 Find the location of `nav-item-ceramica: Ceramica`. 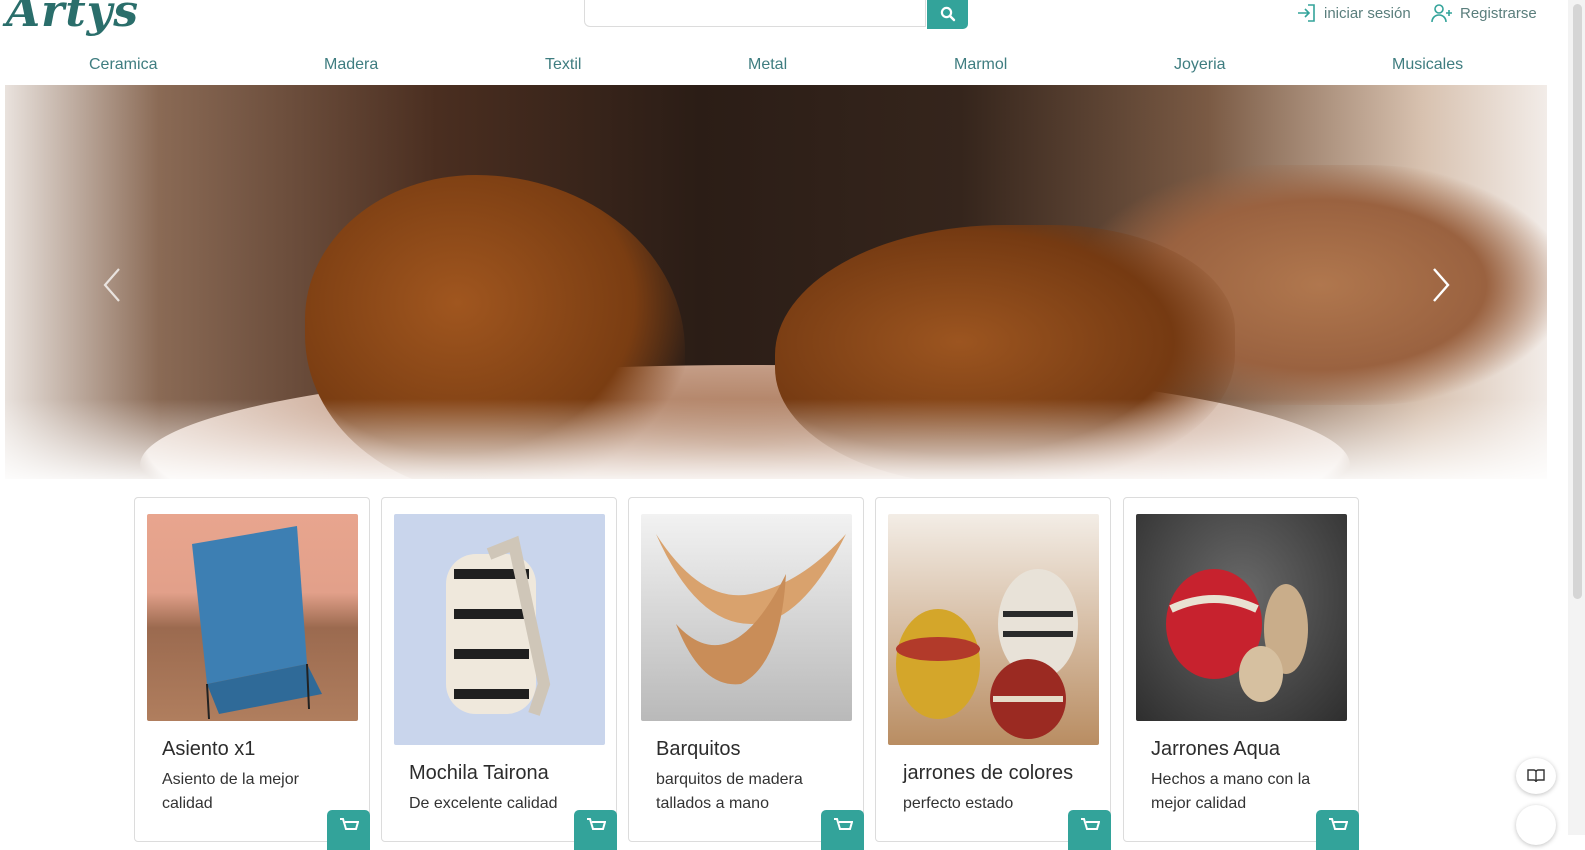

nav-item-ceramica: Ceramica is located at coordinates (123, 65).